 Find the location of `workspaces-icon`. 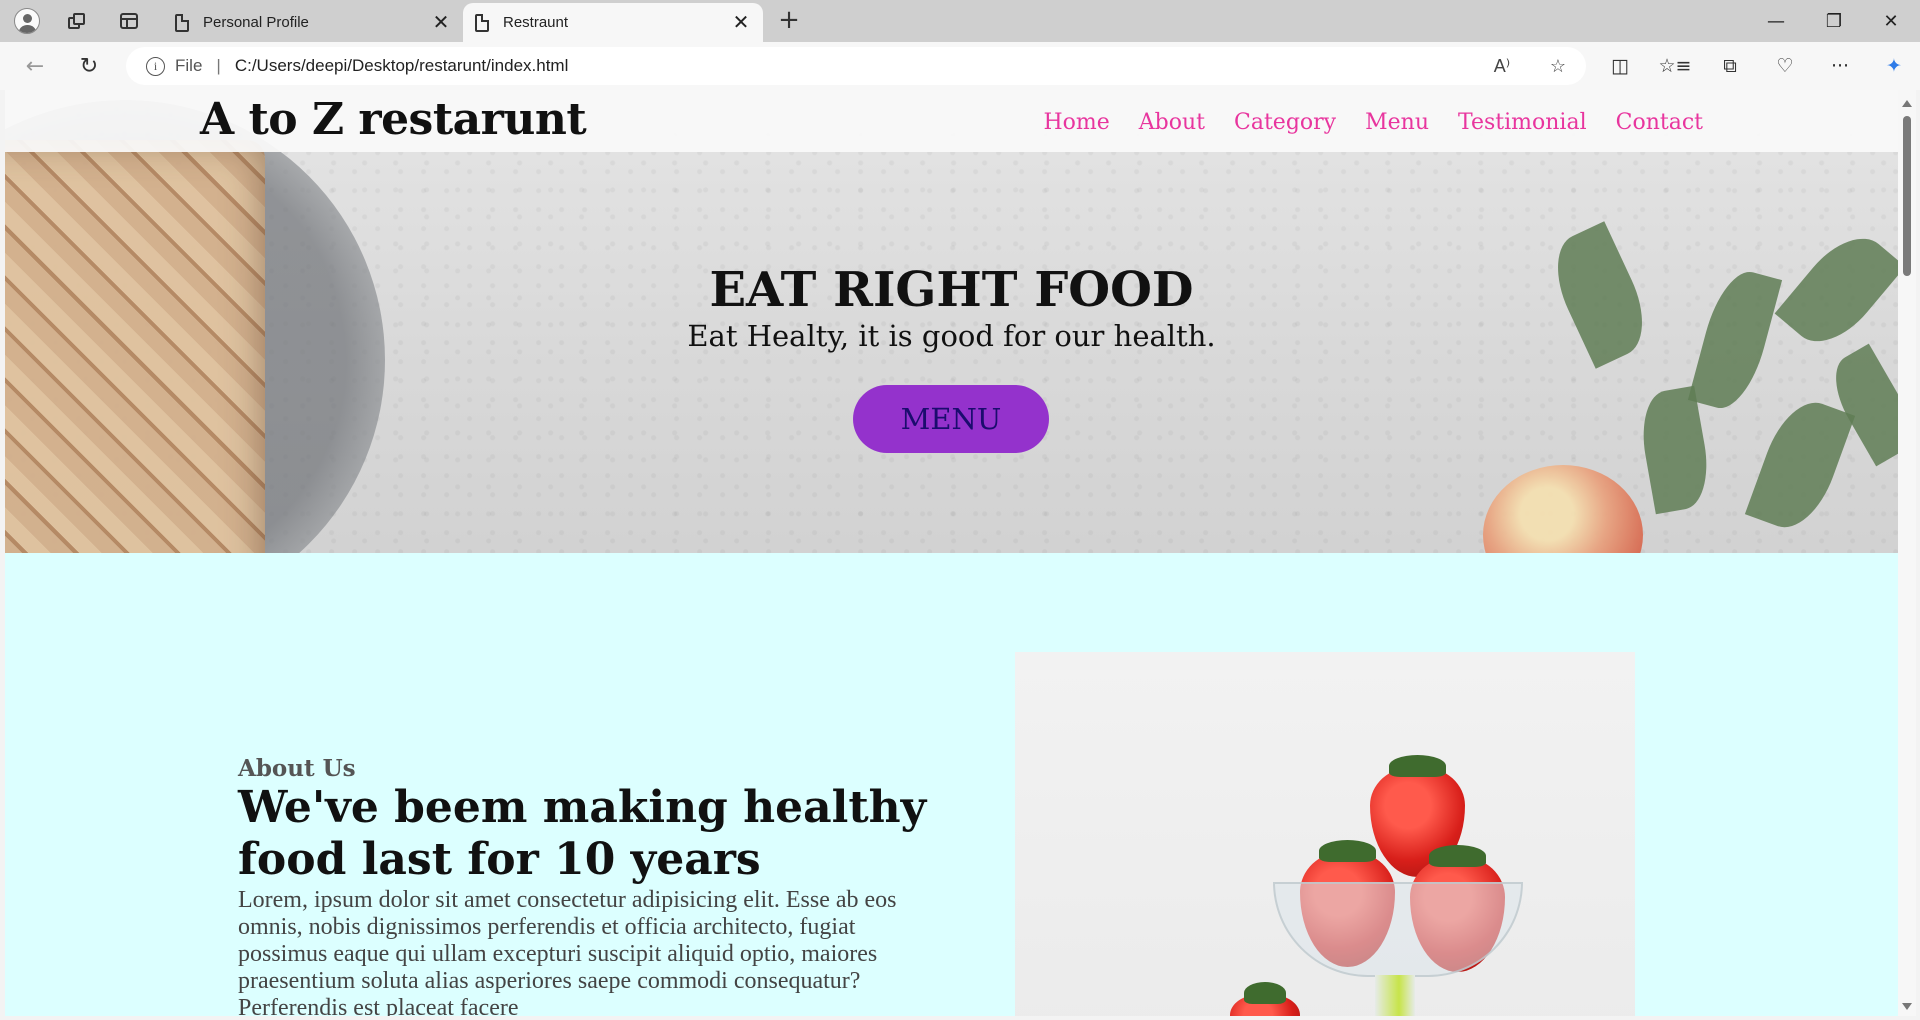

workspaces-icon is located at coordinates (77, 21).